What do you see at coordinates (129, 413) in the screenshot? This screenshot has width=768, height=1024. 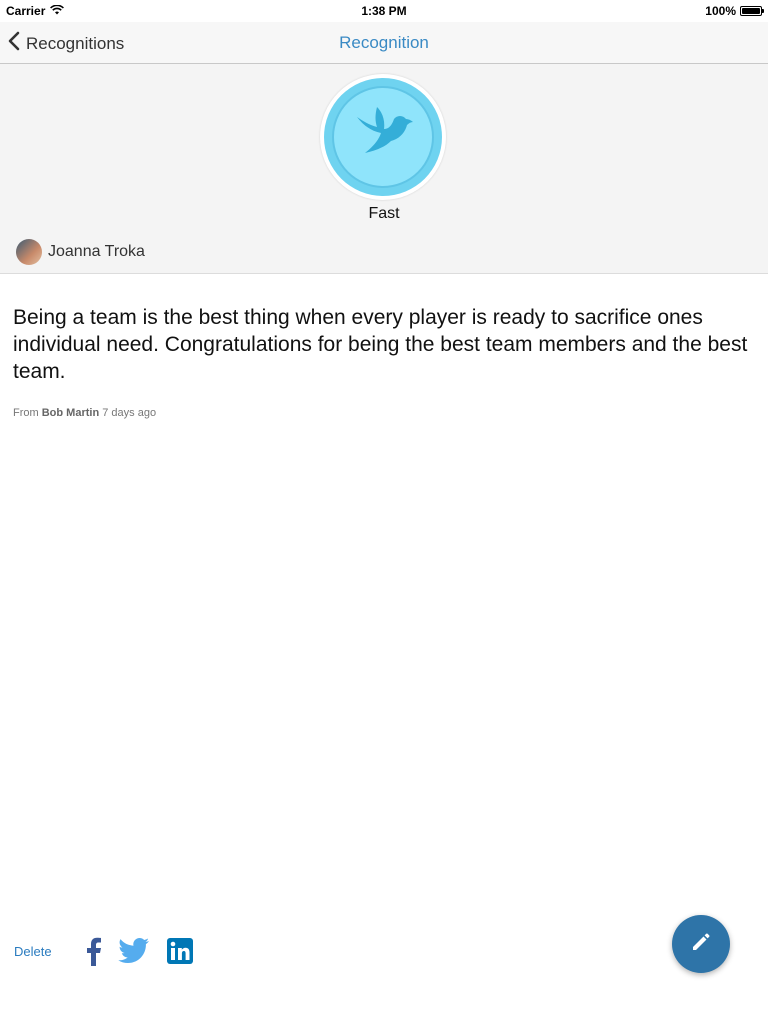 I see `time-ago: 7 days ago` at bounding box center [129, 413].